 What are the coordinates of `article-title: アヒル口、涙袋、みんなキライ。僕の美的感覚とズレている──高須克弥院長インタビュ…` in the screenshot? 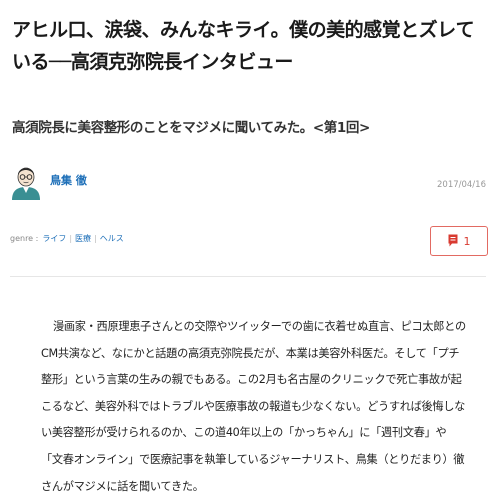 It's located at (243, 46).